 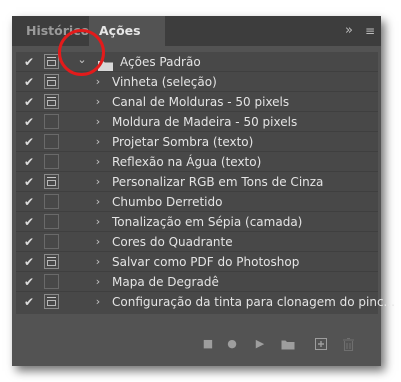 What do you see at coordinates (201, 102) in the screenshot?
I see `action-label: Canal de Molduras - 50 pixels` at bounding box center [201, 102].